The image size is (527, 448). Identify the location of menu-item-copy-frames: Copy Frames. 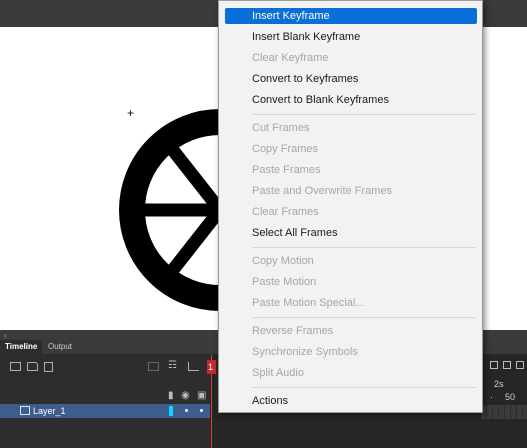
(351, 149).